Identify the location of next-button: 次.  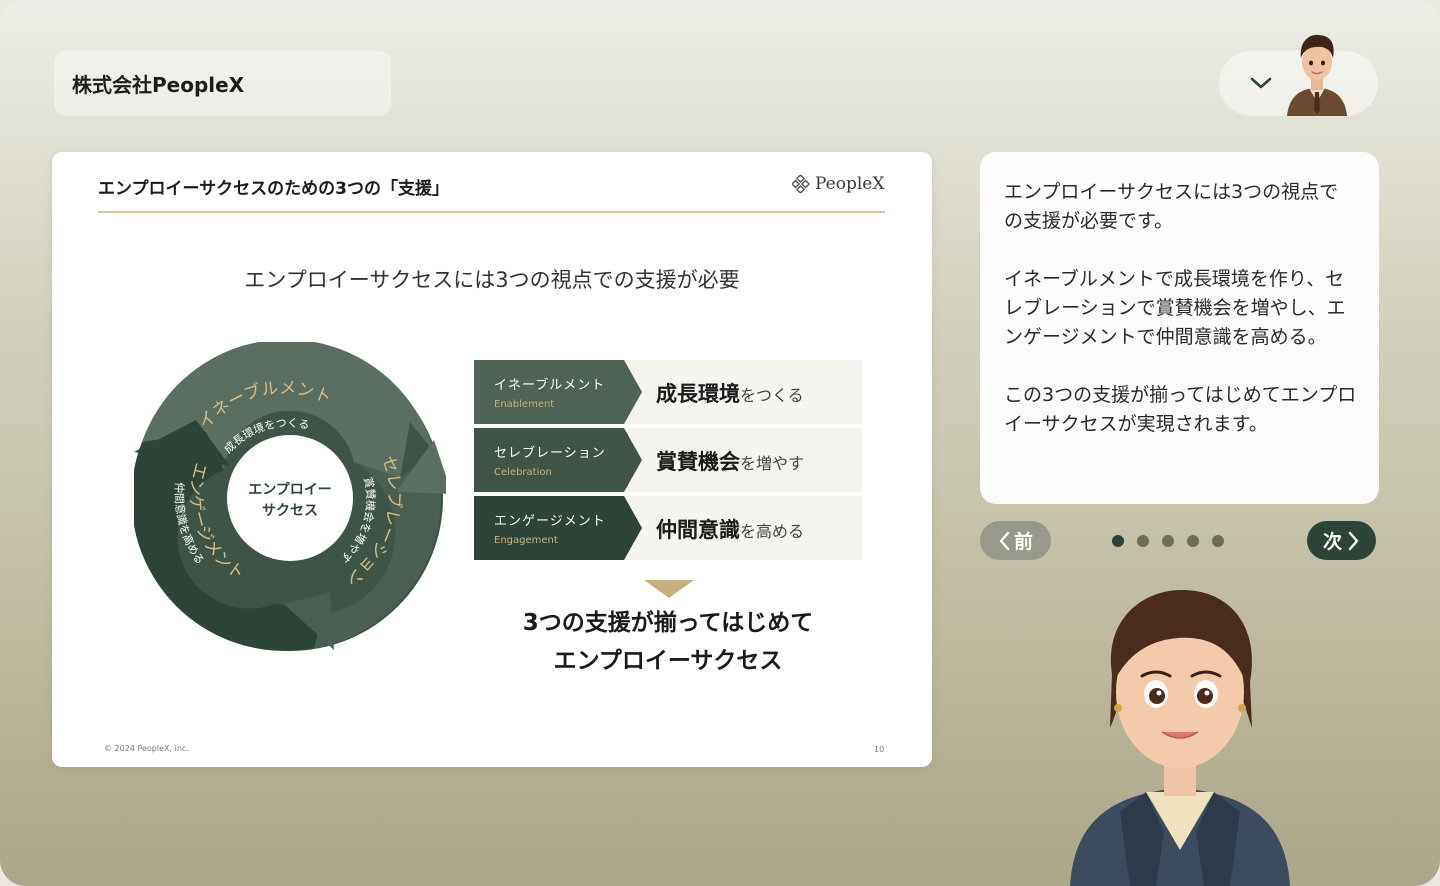
(1341, 540).